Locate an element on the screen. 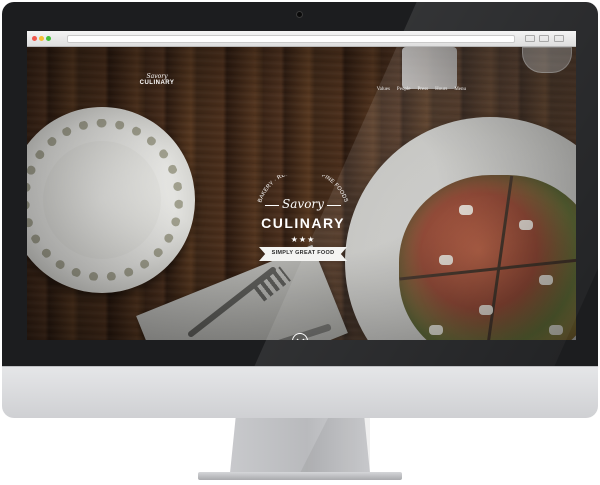 Image resolution: width=600 pixels, height=485 pixels. nav-item-people: People is located at coordinates (404, 89).